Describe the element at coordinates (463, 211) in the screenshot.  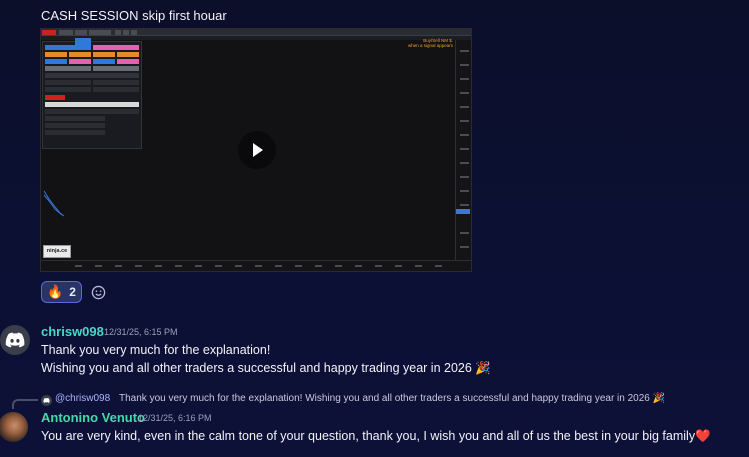
I see `price-tag` at that location.